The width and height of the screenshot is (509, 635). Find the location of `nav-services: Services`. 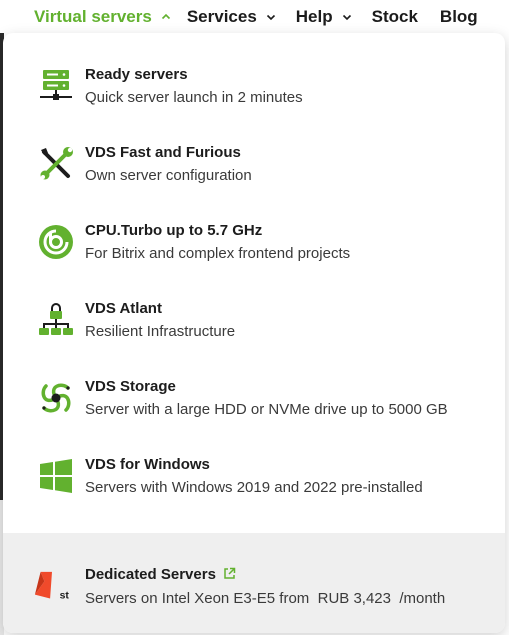

nav-services: Services is located at coordinates (231, 17).